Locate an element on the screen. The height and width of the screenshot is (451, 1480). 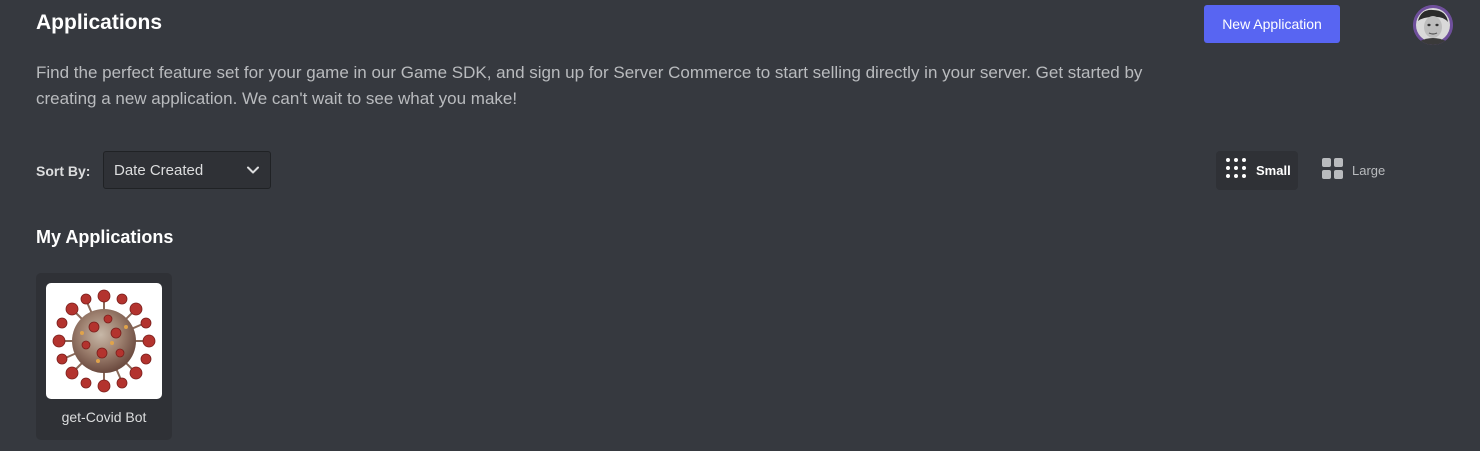
view-small-toggle: Small is located at coordinates (1257, 170).